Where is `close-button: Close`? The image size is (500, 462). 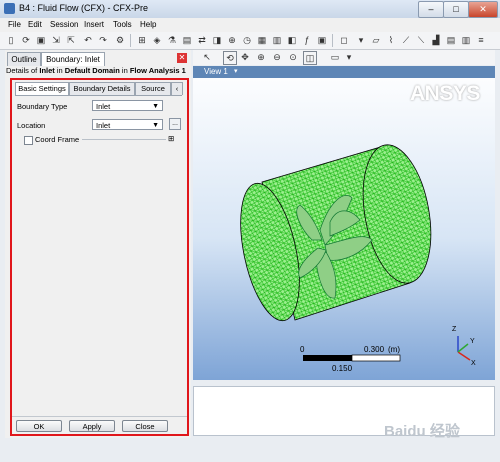 close-button: Close is located at coordinates (145, 426).